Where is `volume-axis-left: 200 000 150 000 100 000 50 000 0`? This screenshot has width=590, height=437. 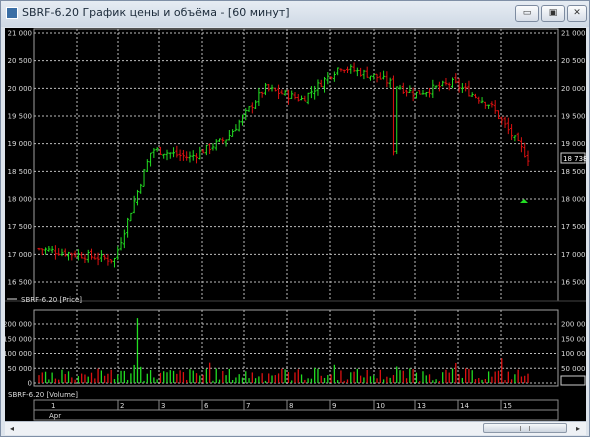
volume-axis-left: 200 000 150 000 100 000 50 000 0 is located at coordinates (18, 354).